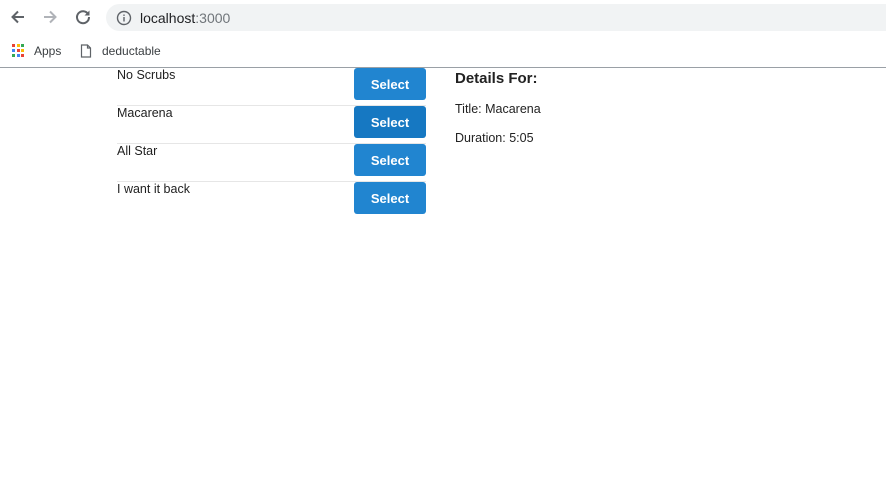  What do you see at coordinates (185, 17) in the screenshot?
I see `url-text: localhost:3000` at bounding box center [185, 17].